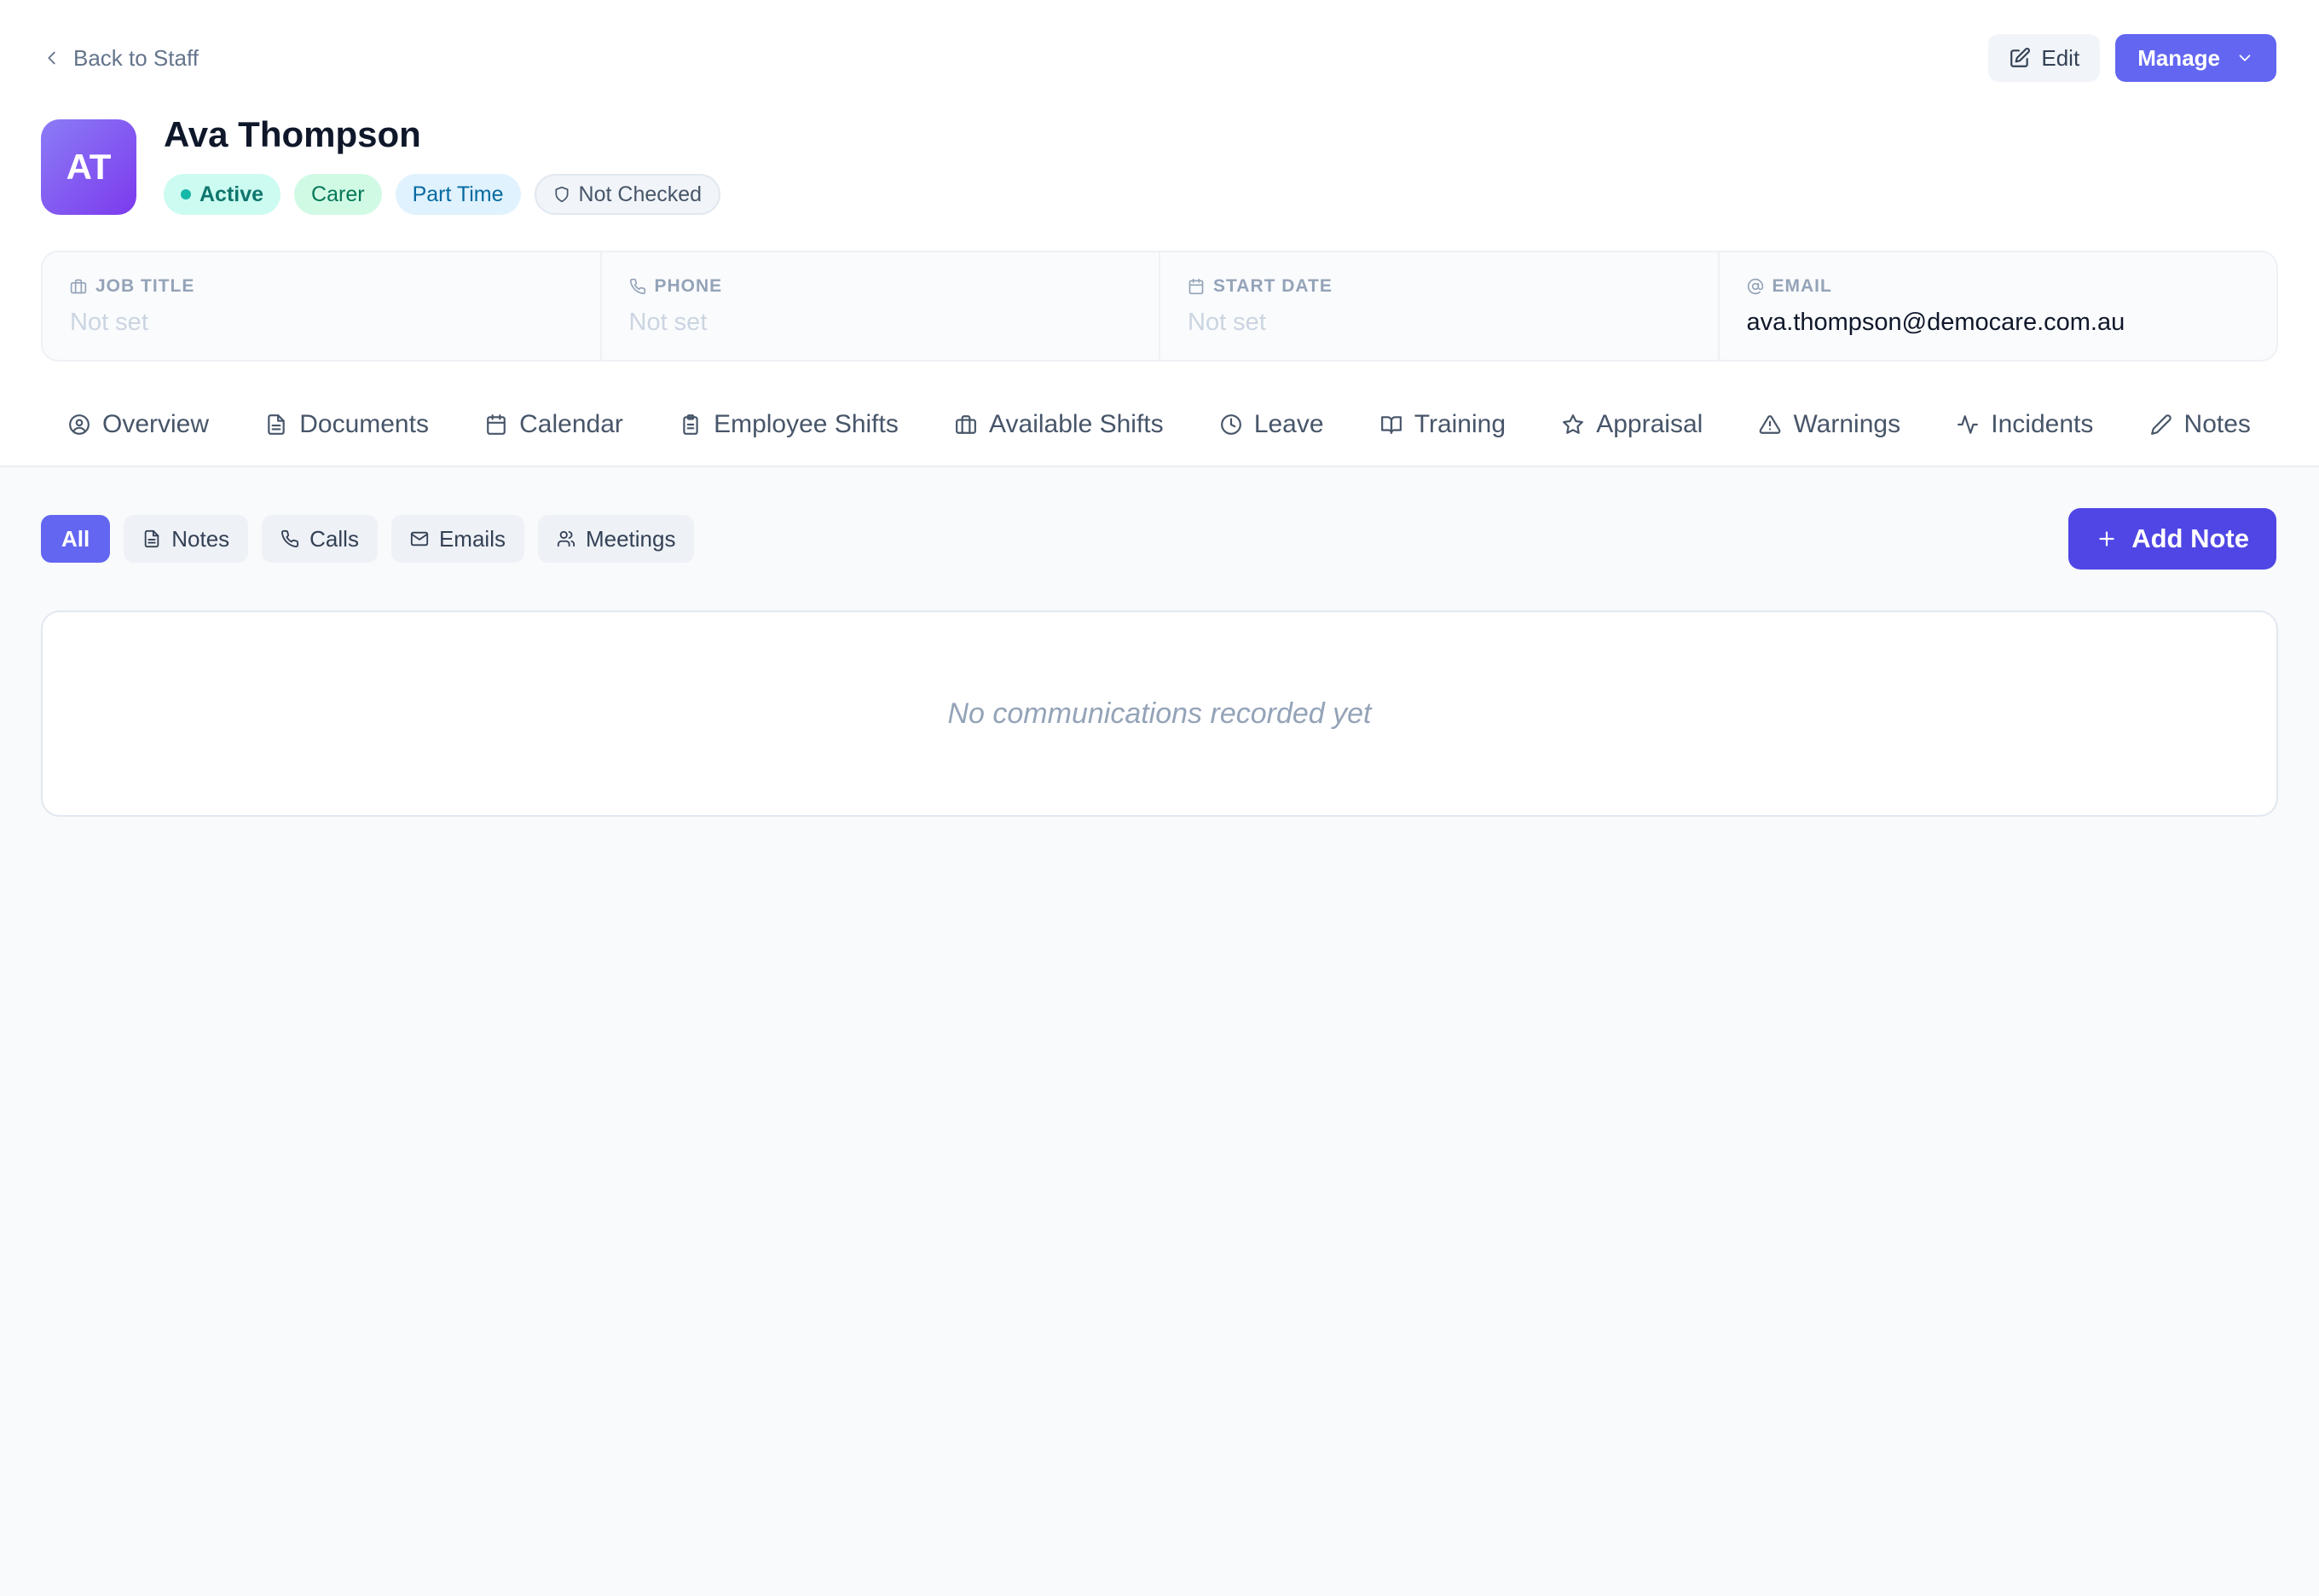 This screenshot has width=2319, height=1596. What do you see at coordinates (566, 538) in the screenshot?
I see `users-icon` at bounding box center [566, 538].